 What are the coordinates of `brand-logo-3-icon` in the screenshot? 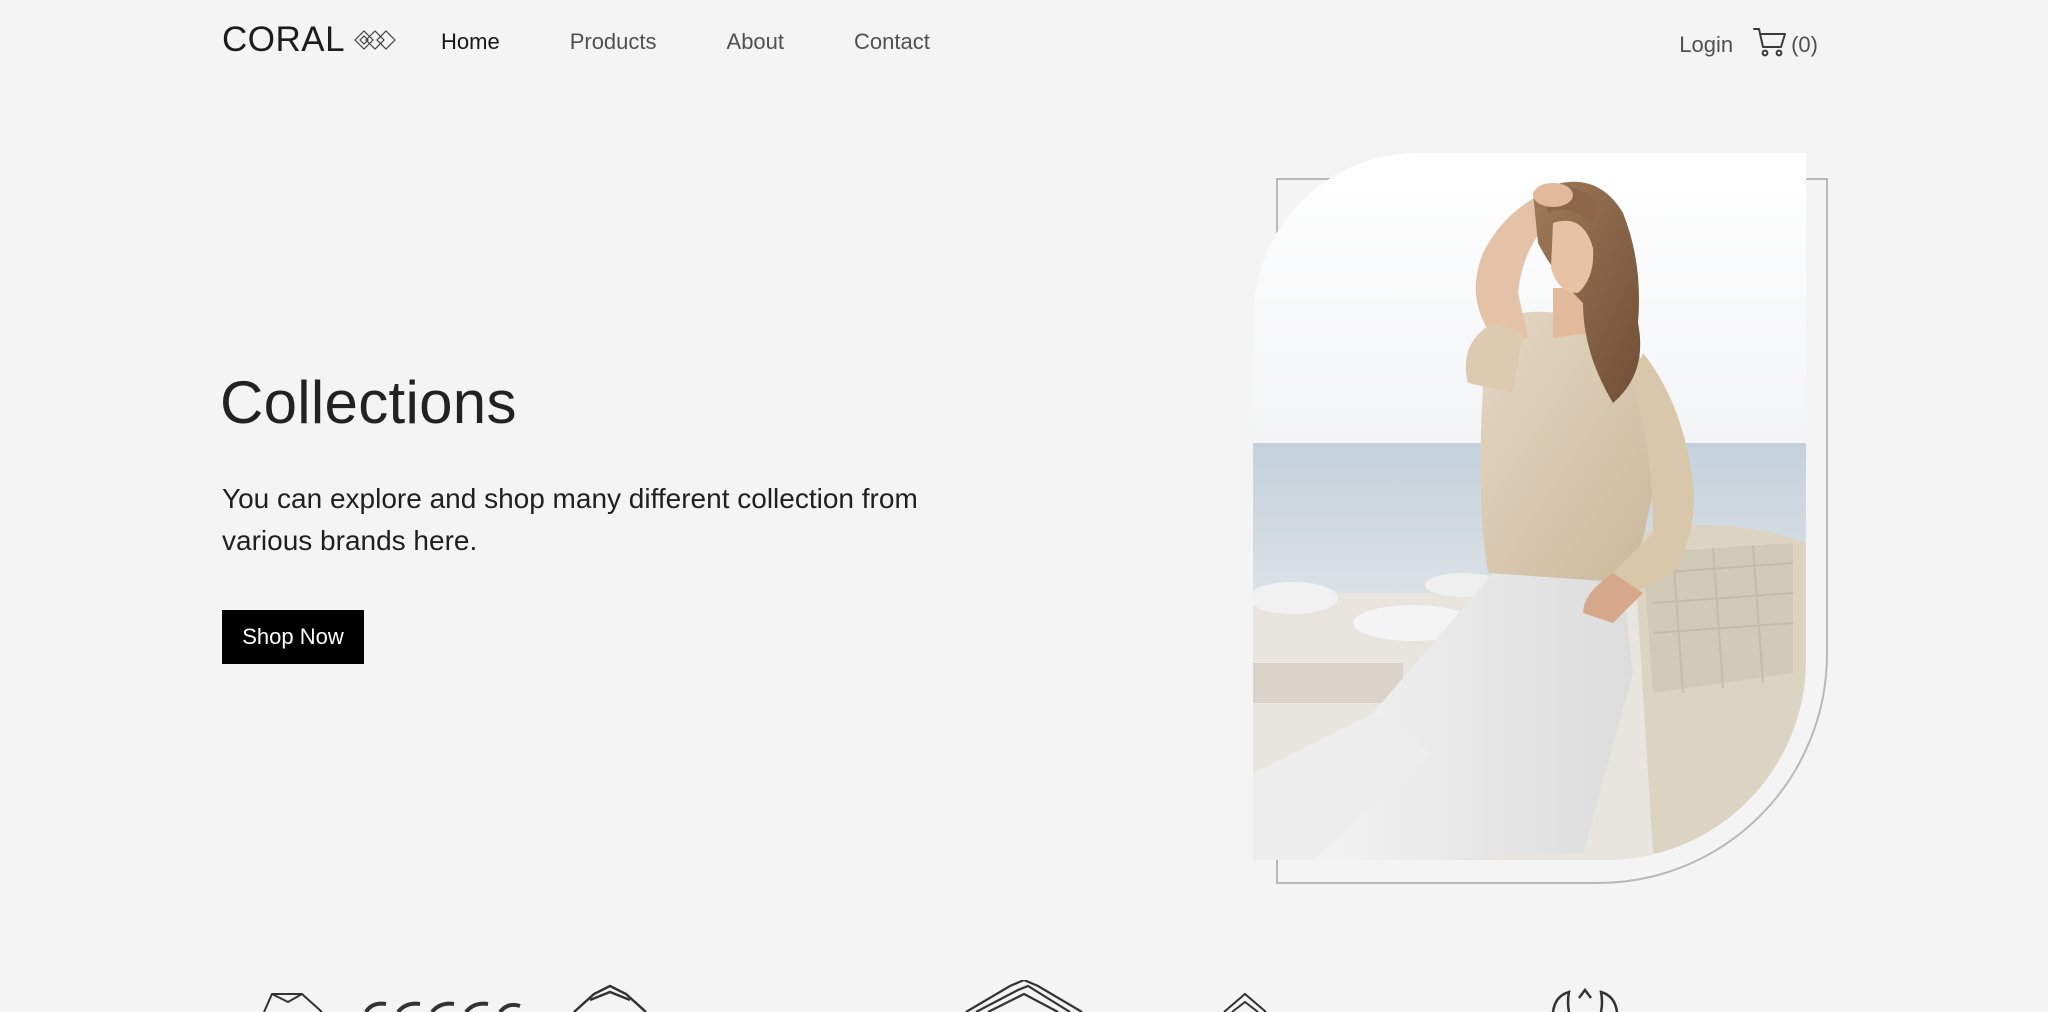 It's located at (610, 996).